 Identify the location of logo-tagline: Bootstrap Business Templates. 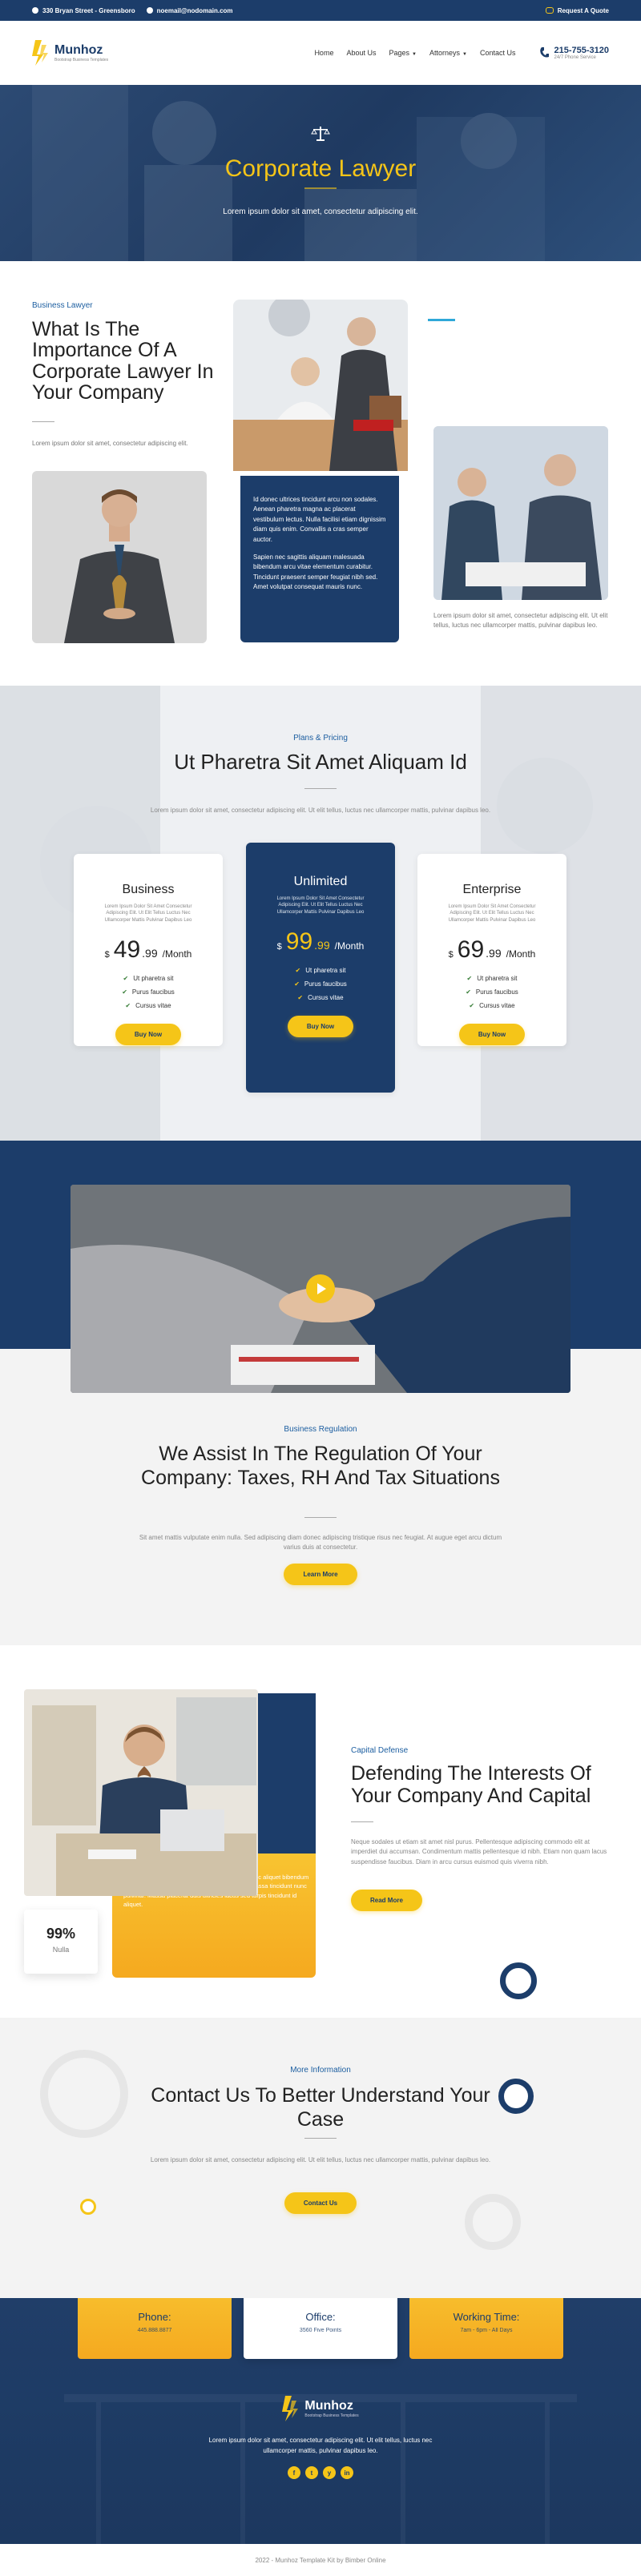
(81, 60).